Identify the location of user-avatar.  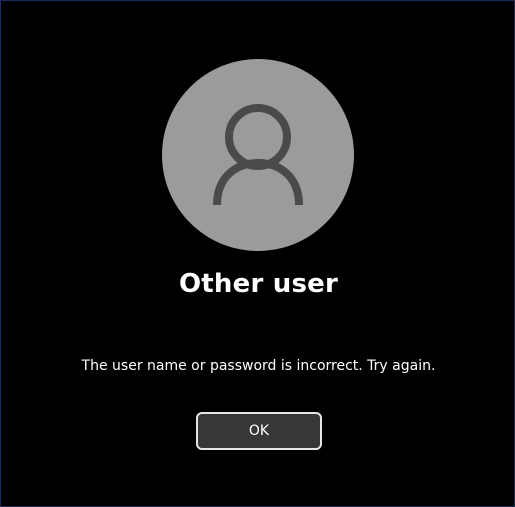
(258, 155).